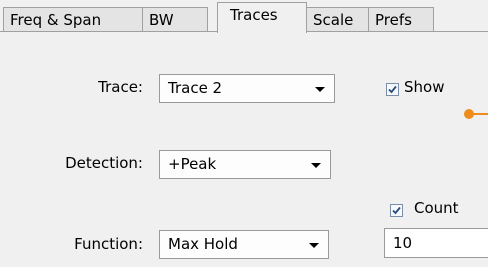 This screenshot has width=488, height=267. What do you see at coordinates (56, 20) in the screenshot?
I see `tab-freq-span-label: Freq & Span` at bounding box center [56, 20].